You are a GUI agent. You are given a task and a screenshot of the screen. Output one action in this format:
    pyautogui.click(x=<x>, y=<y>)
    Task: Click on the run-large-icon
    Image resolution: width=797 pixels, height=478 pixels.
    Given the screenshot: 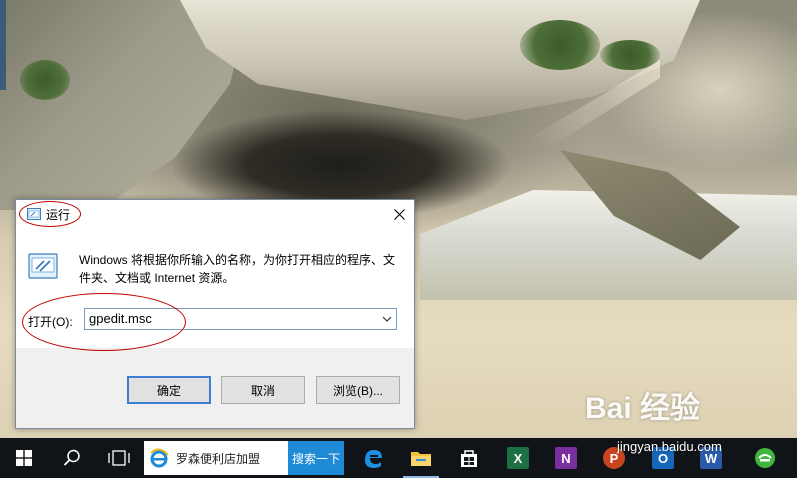 What is the action you would take?
    pyautogui.click(x=43, y=266)
    